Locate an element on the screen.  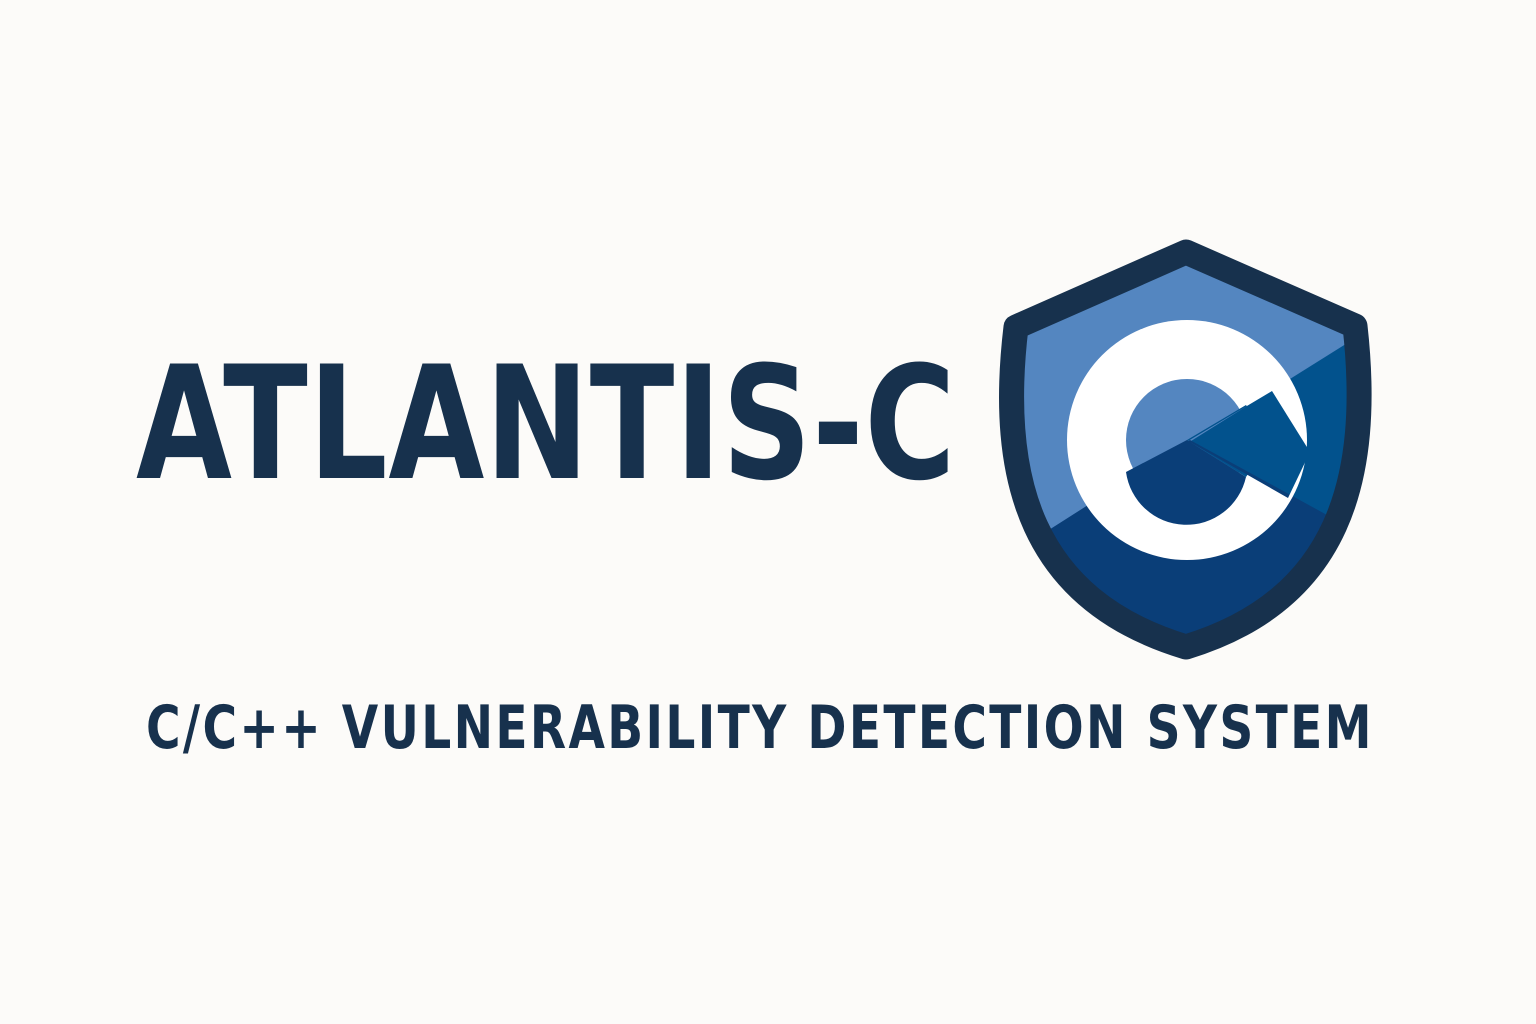
logo-title: ATLANTIS-C is located at coordinates (546, 424).